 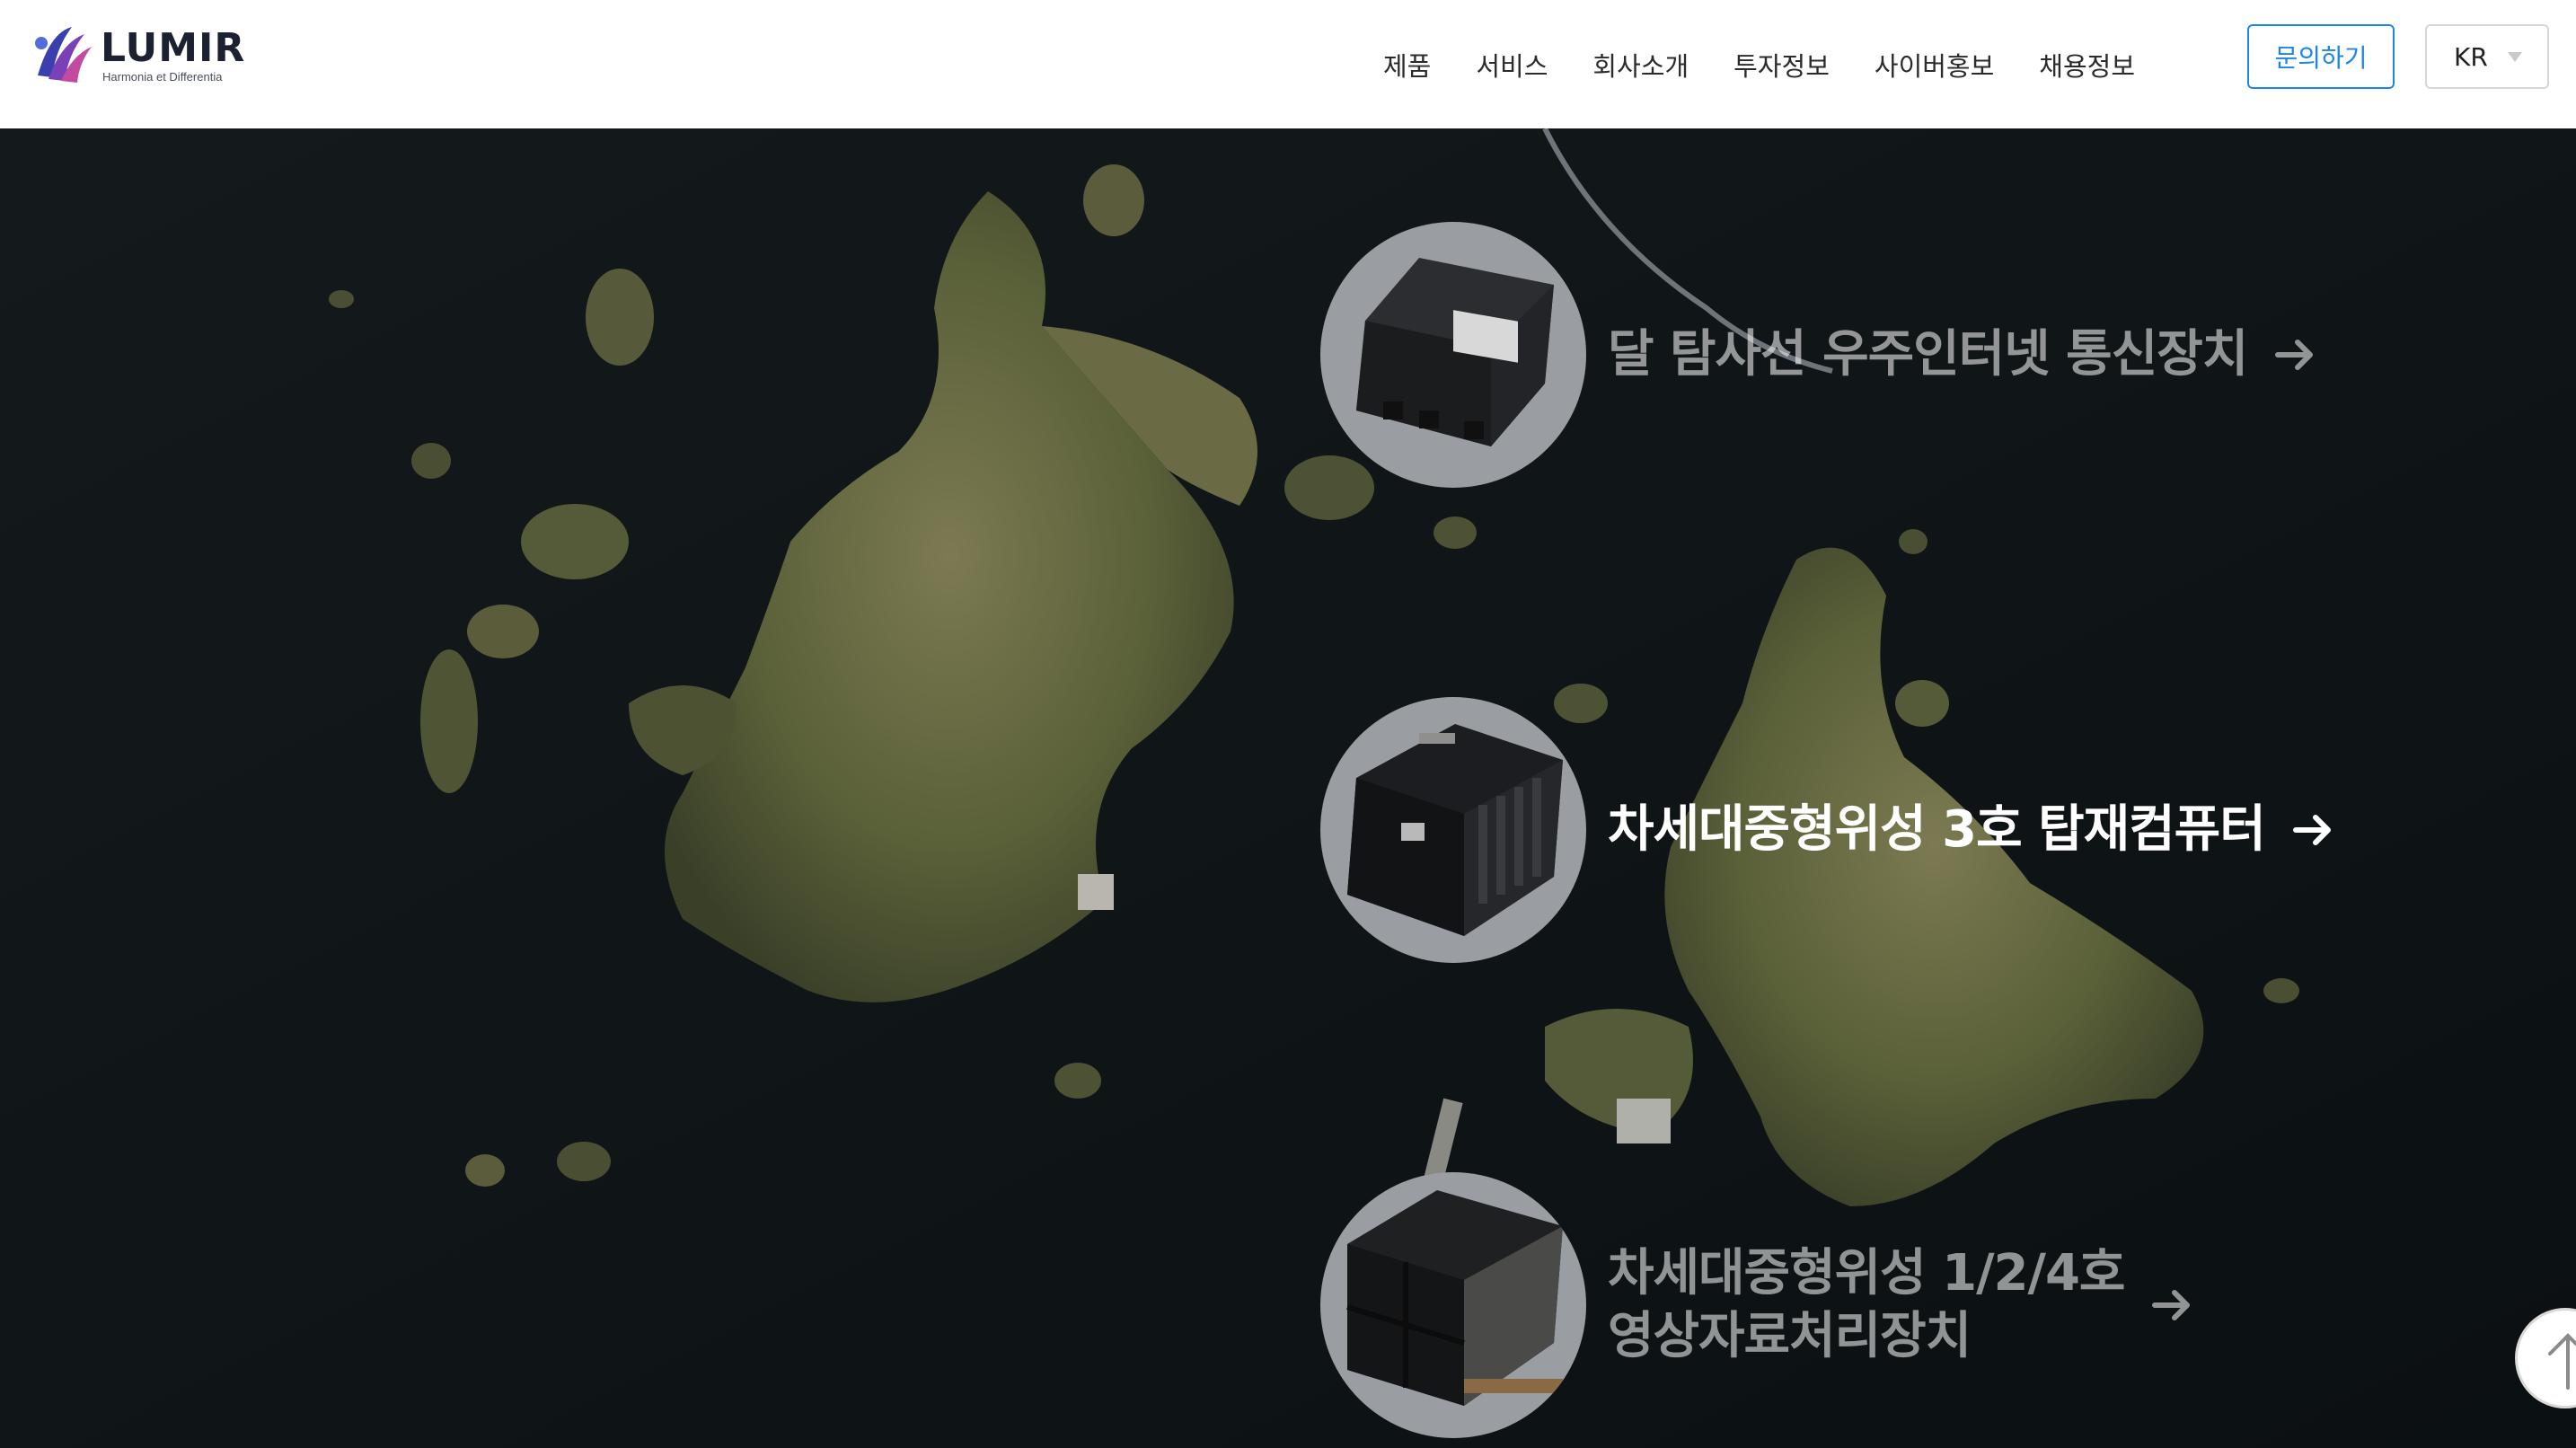 What do you see at coordinates (1512, 65) in the screenshot?
I see `nav-item-services: 서비스` at bounding box center [1512, 65].